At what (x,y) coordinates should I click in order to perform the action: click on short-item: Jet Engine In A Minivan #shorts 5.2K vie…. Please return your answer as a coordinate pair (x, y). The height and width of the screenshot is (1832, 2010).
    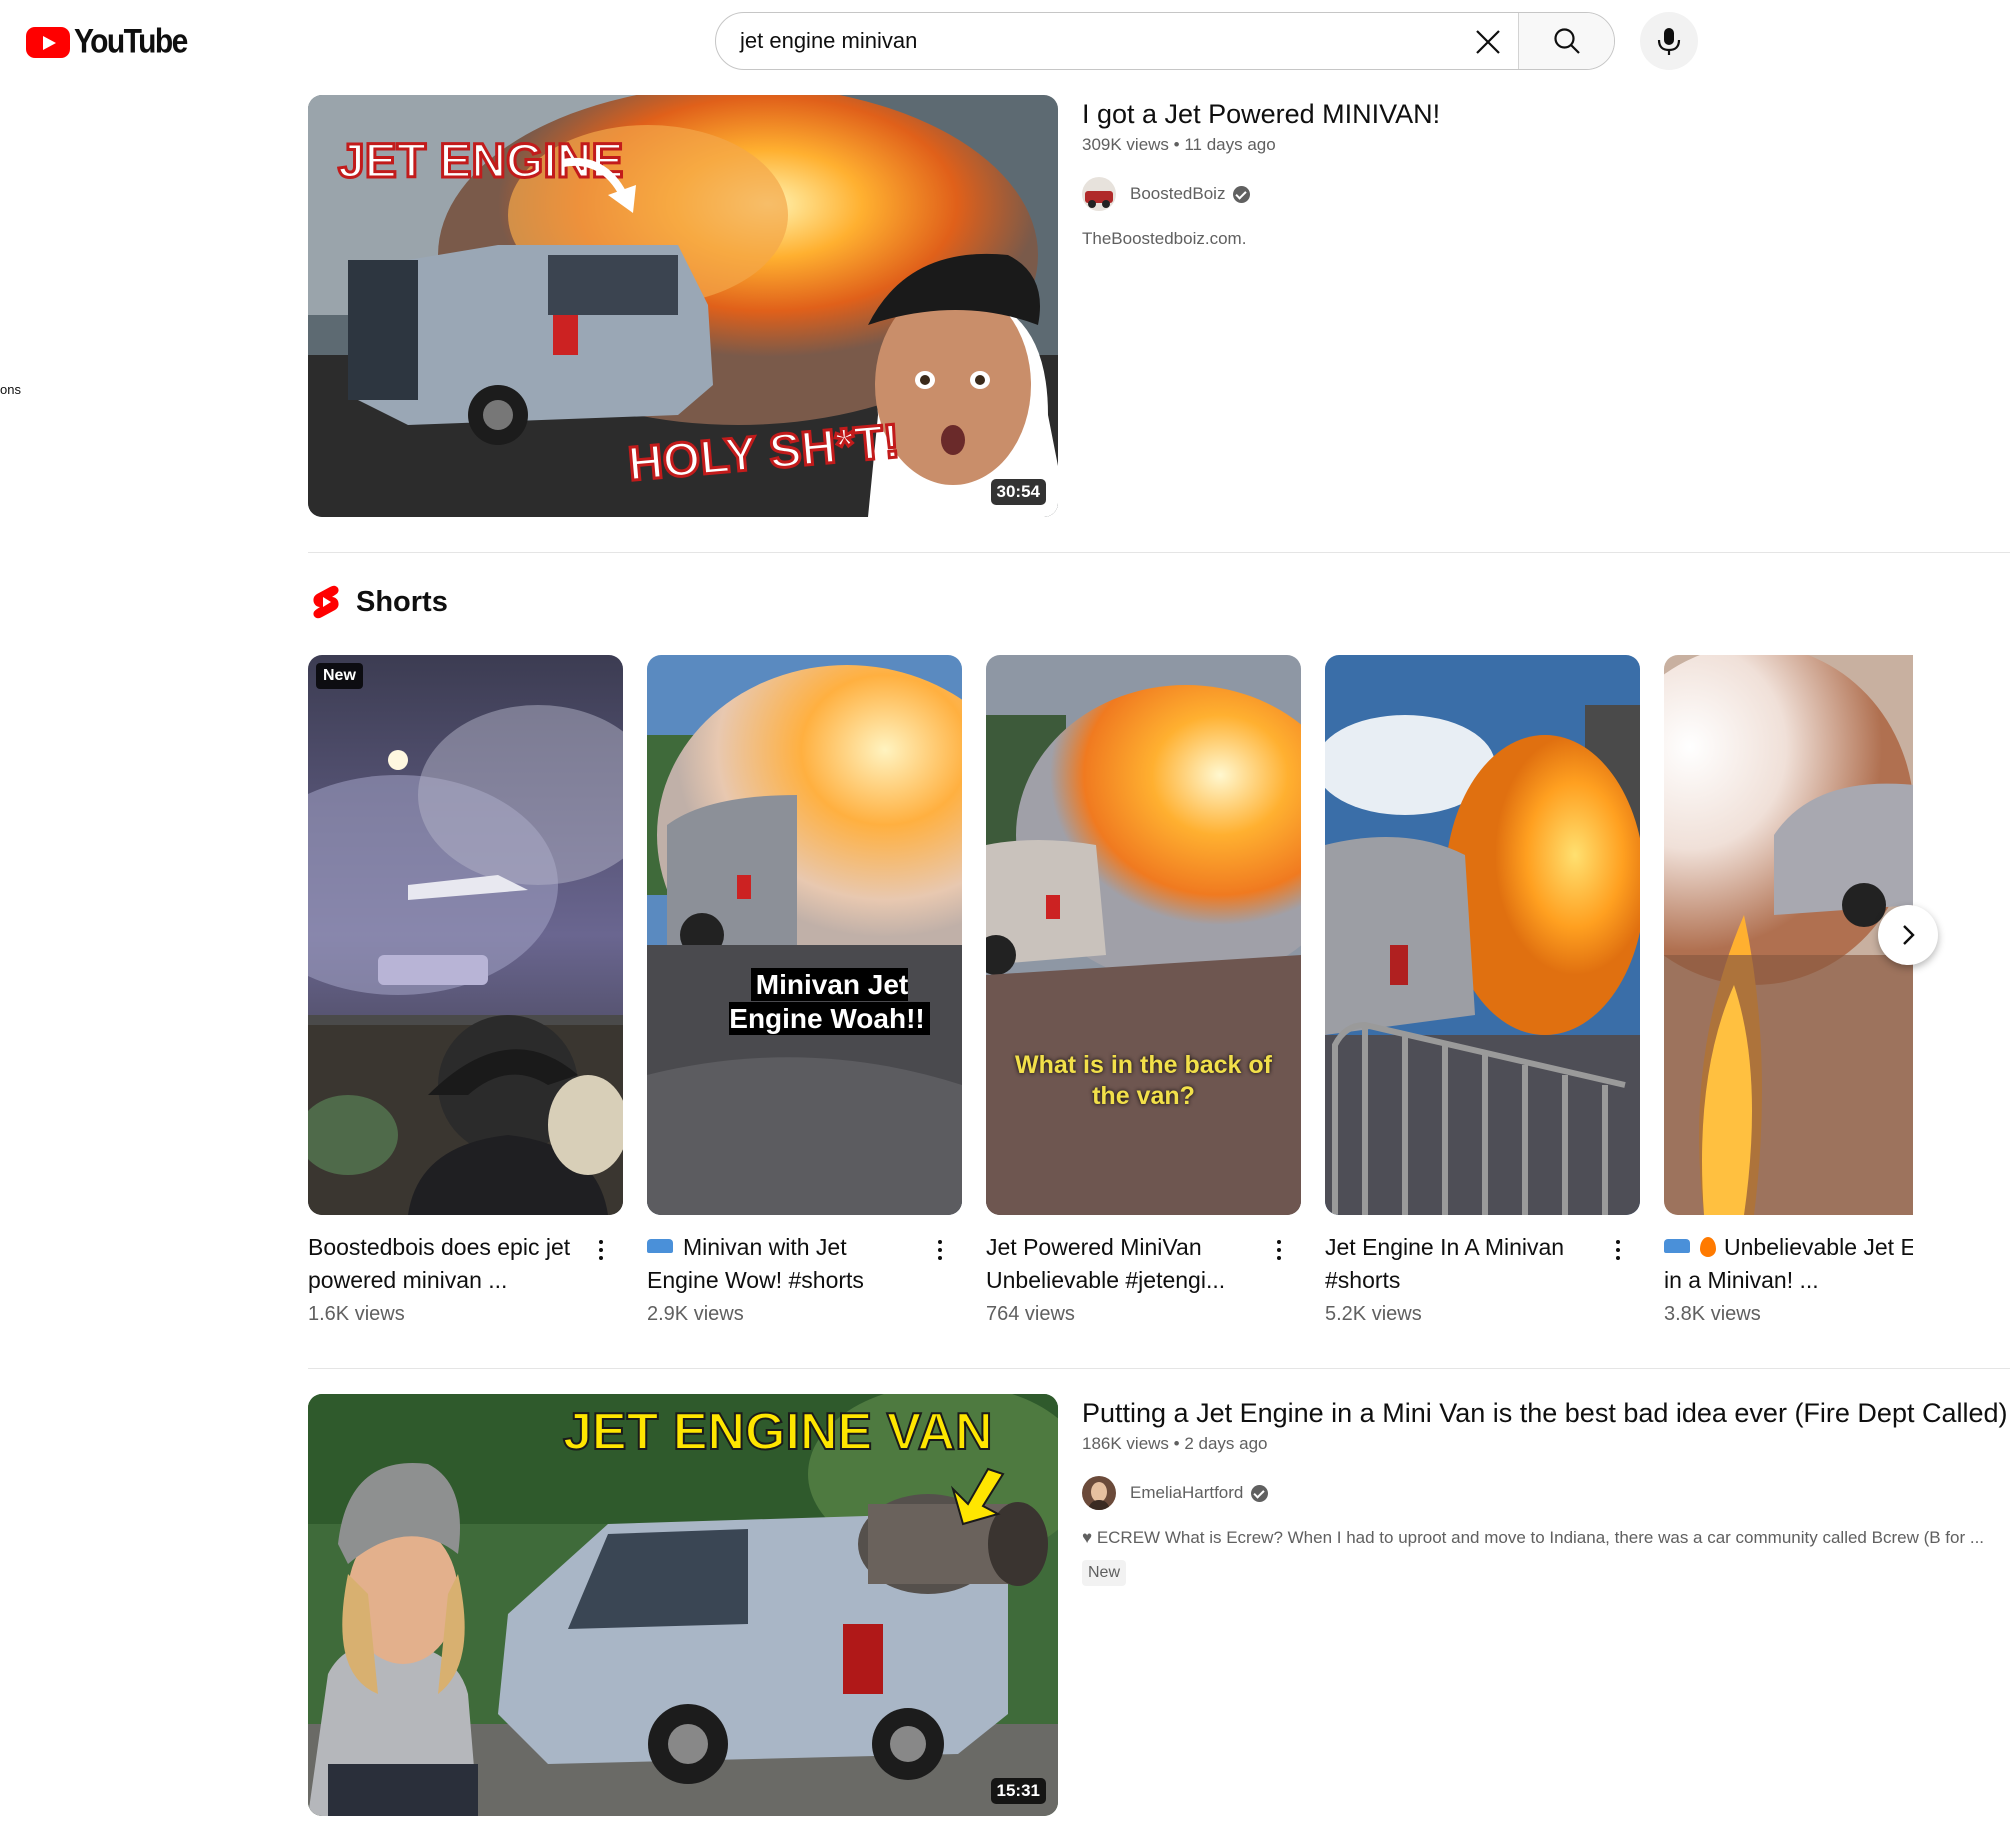
    Looking at the image, I should click on (1482, 990).